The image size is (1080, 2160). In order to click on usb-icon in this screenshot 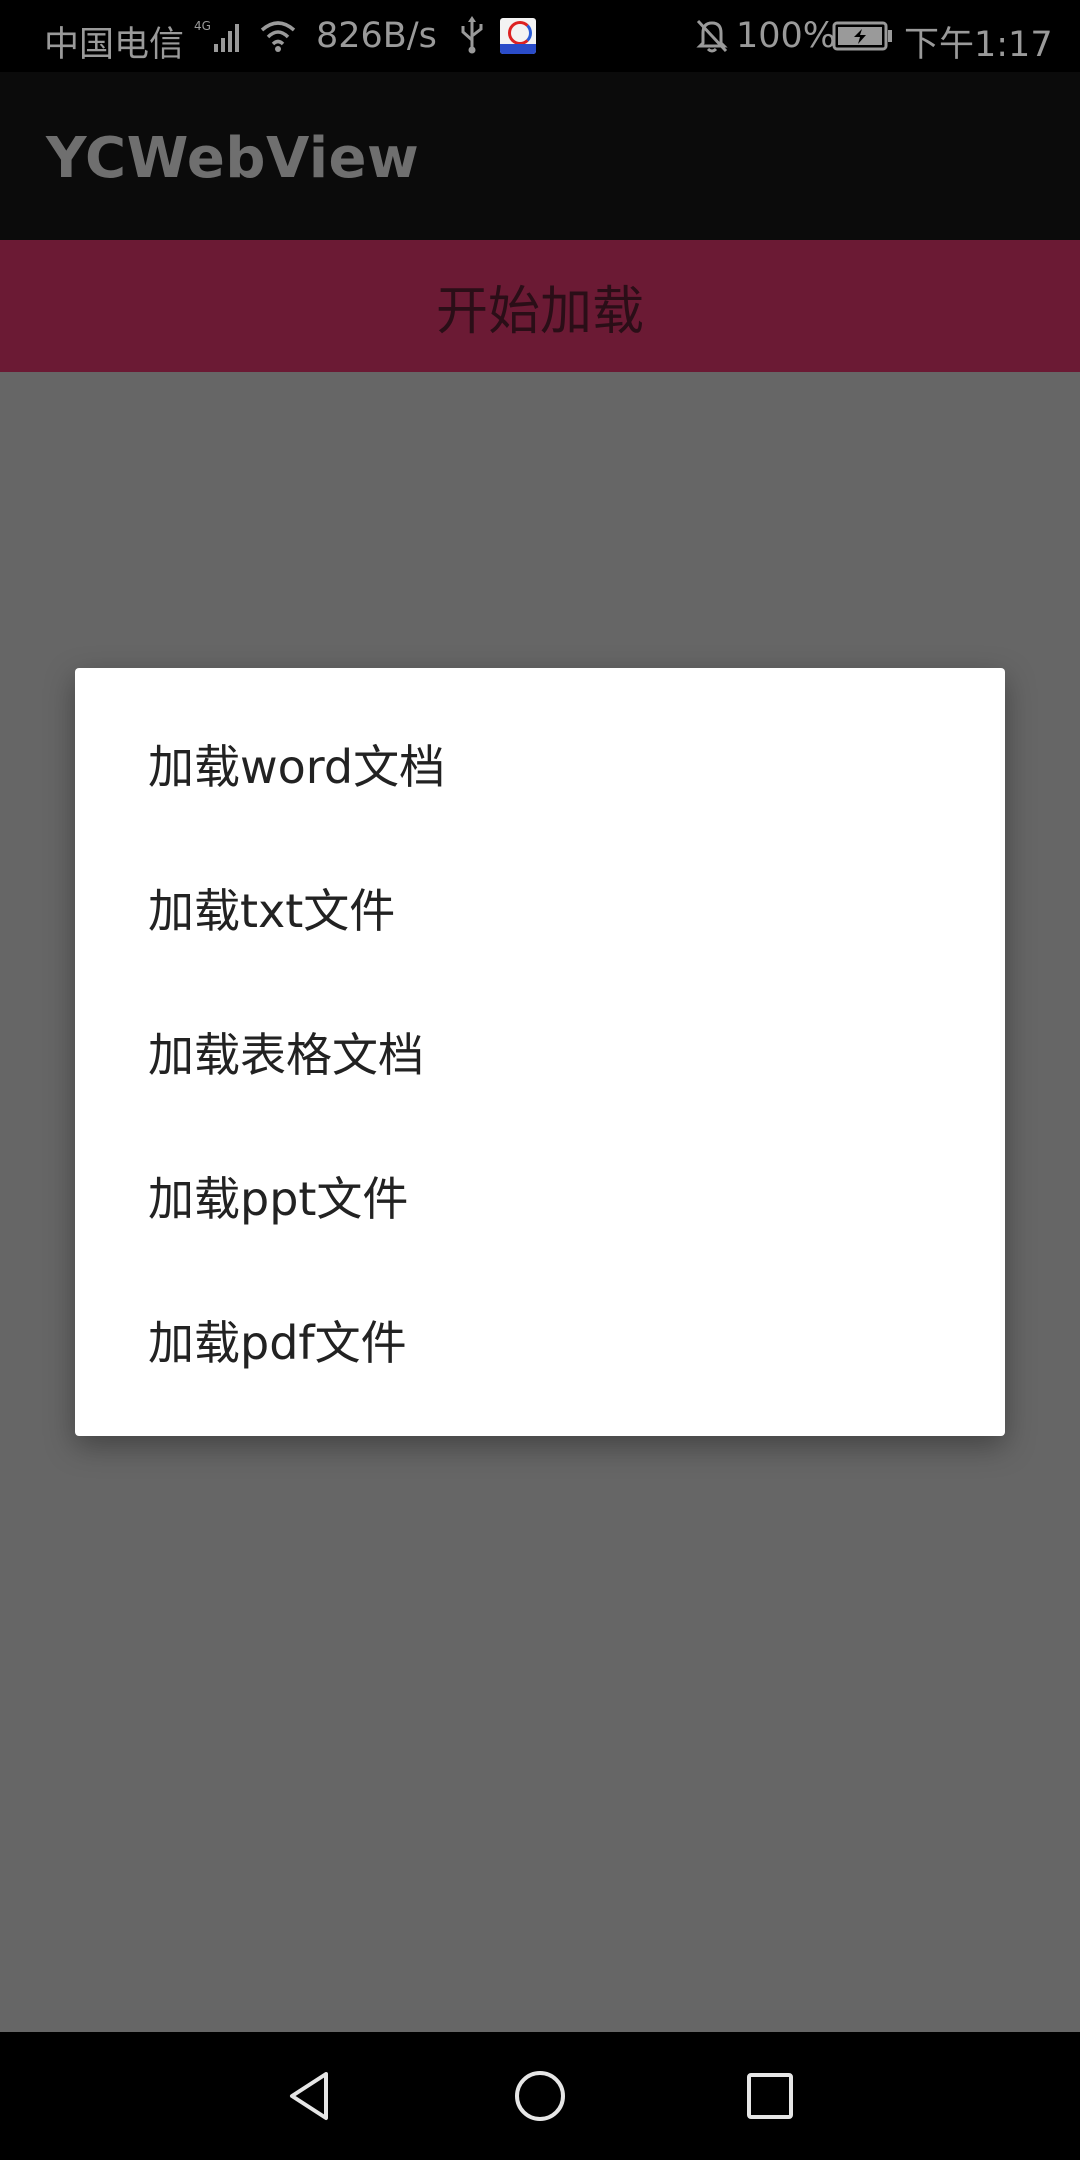, I will do `click(472, 39)`.